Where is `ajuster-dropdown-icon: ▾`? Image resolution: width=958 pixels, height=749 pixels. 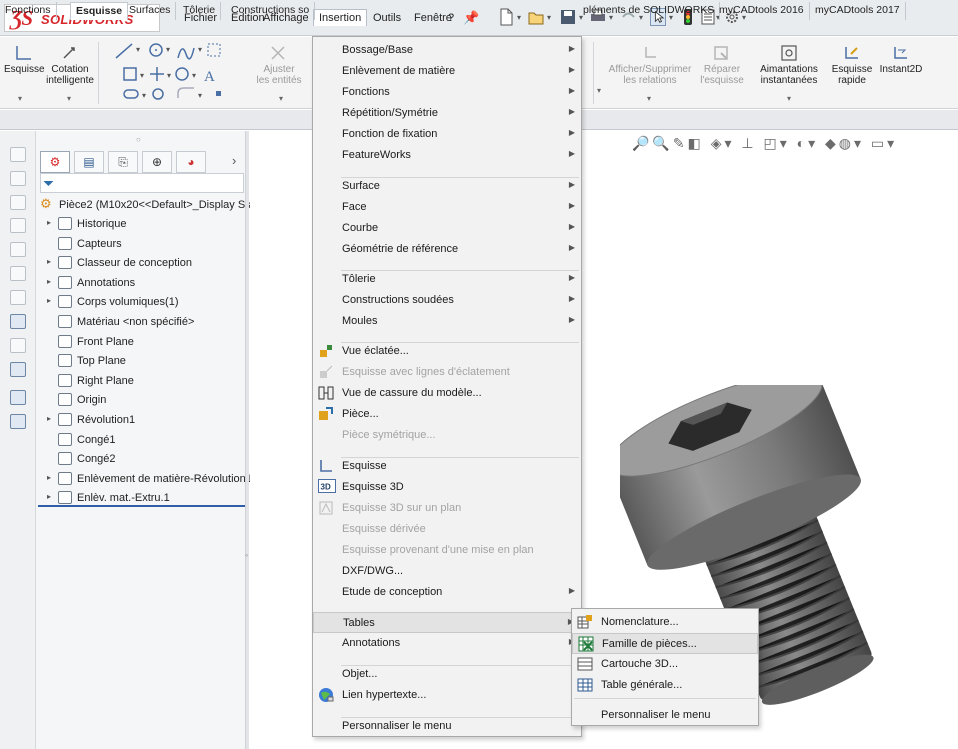
ajuster-dropdown-icon: ▾ is located at coordinates (281, 98).